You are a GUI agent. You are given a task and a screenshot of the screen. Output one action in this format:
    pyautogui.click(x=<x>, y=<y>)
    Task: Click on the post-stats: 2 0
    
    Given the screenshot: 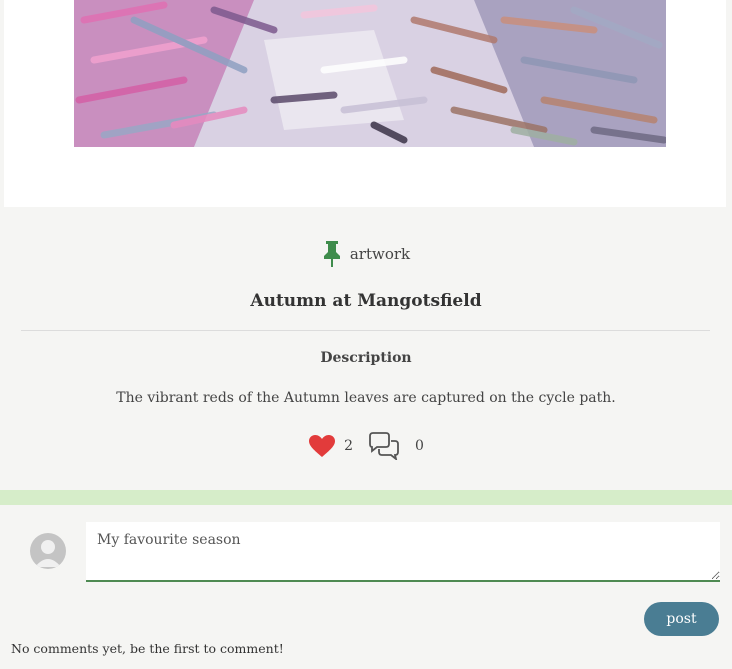 What is the action you would take?
    pyautogui.click(x=366, y=446)
    